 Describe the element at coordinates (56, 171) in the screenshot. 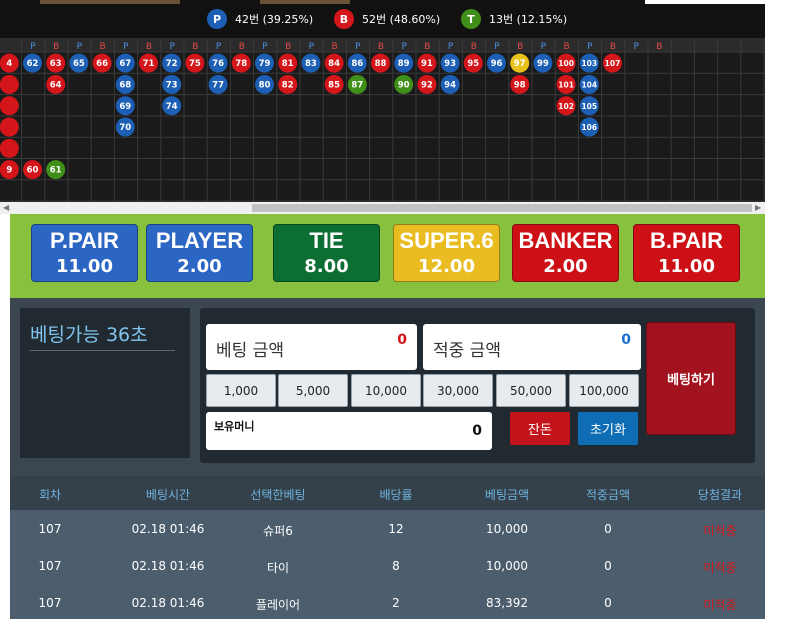

I see `bead-number: 61` at that location.